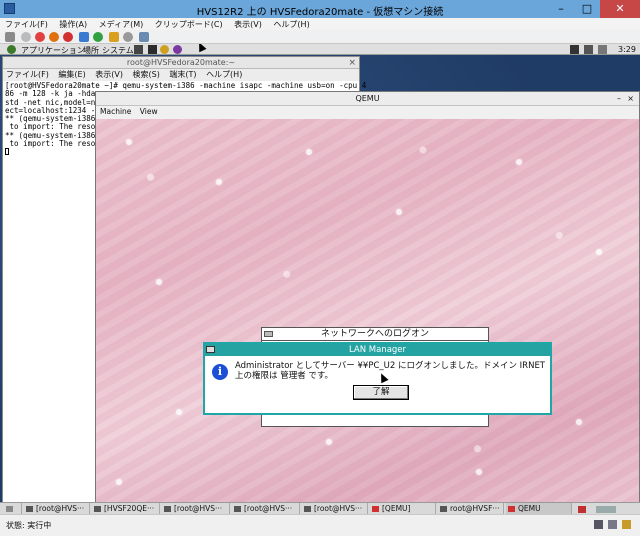  What do you see at coordinates (582, 509) in the screenshot?
I see `workspace-icon` at bounding box center [582, 509].